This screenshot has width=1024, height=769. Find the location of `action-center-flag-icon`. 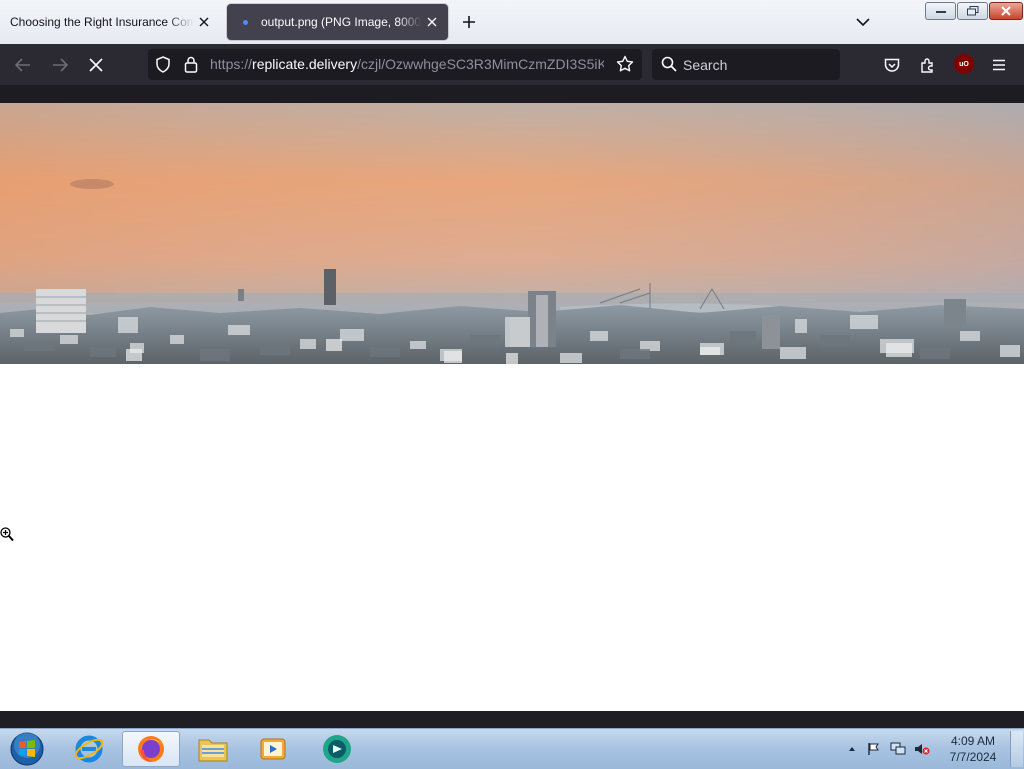

action-center-flag-icon is located at coordinates (874, 749).